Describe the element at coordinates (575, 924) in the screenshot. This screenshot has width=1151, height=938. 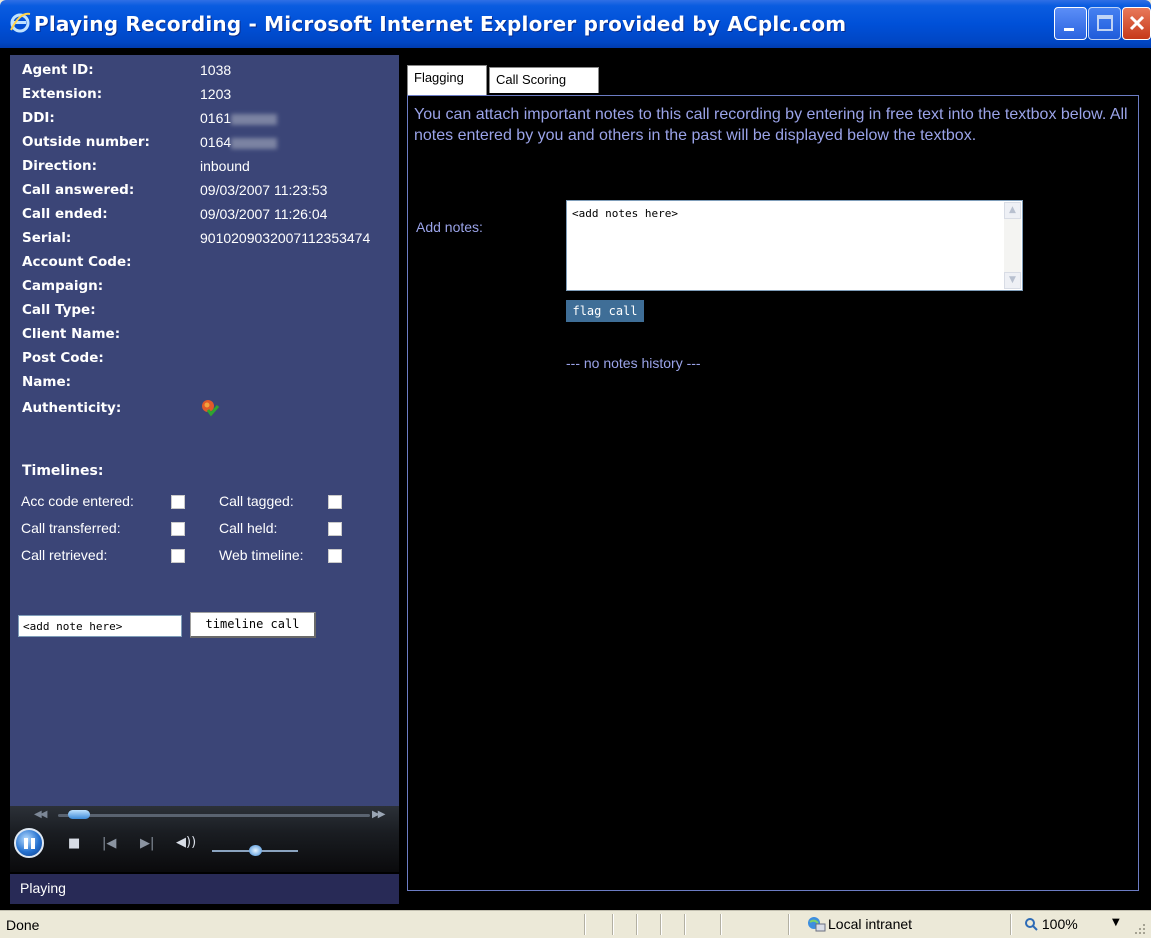
I see `status-bar: Done Local intranet 100% ▼` at that location.